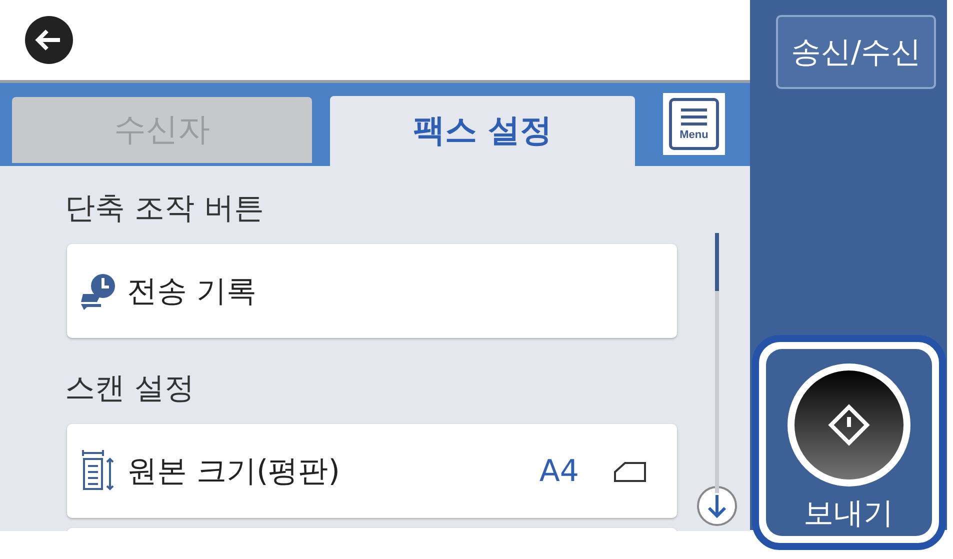 This screenshot has width=953, height=559. What do you see at coordinates (630, 471) in the screenshot?
I see `page-orientation-icon` at bounding box center [630, 471].